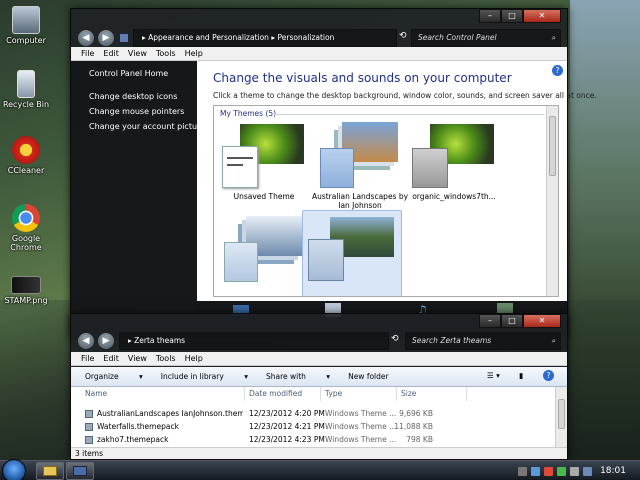 The width and height of the screenshot is (640, 480). Describe the element at coordinates (523, 471) in the screenshot. I see `tray-arrow-icon` at that location.